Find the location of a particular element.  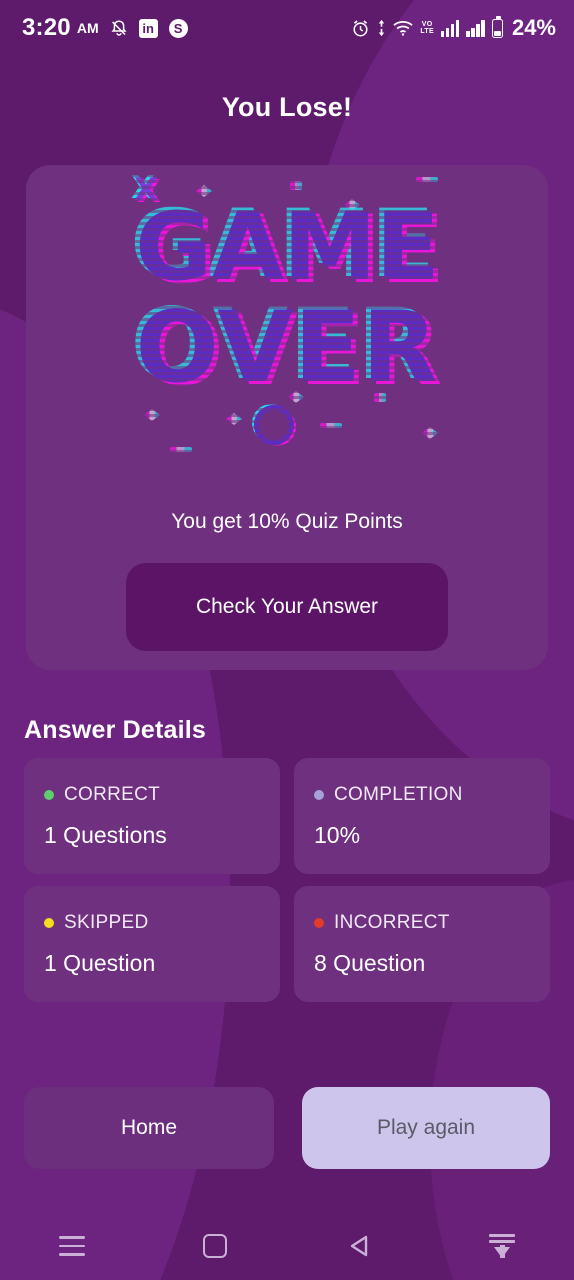

signal-sim2-icon is located at coordinates (475, 28).